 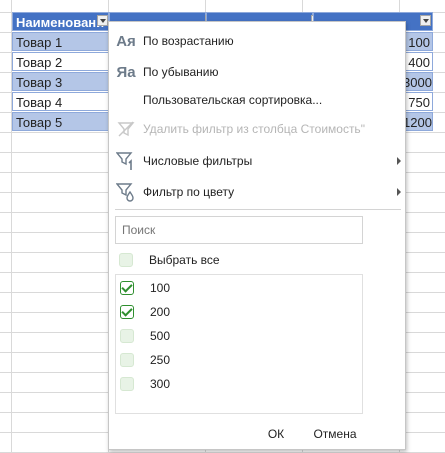 What do you see at coordinates (39, 102) in the screenshot?
I see `cell-text: Товар 4` at bounding box center [39, 102].